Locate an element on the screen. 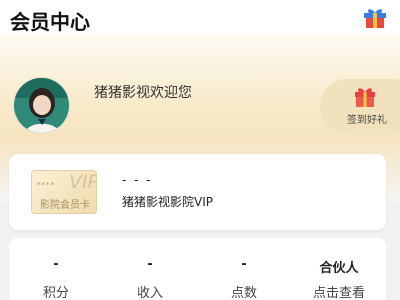  avatar is located at coordinates (41, 105).